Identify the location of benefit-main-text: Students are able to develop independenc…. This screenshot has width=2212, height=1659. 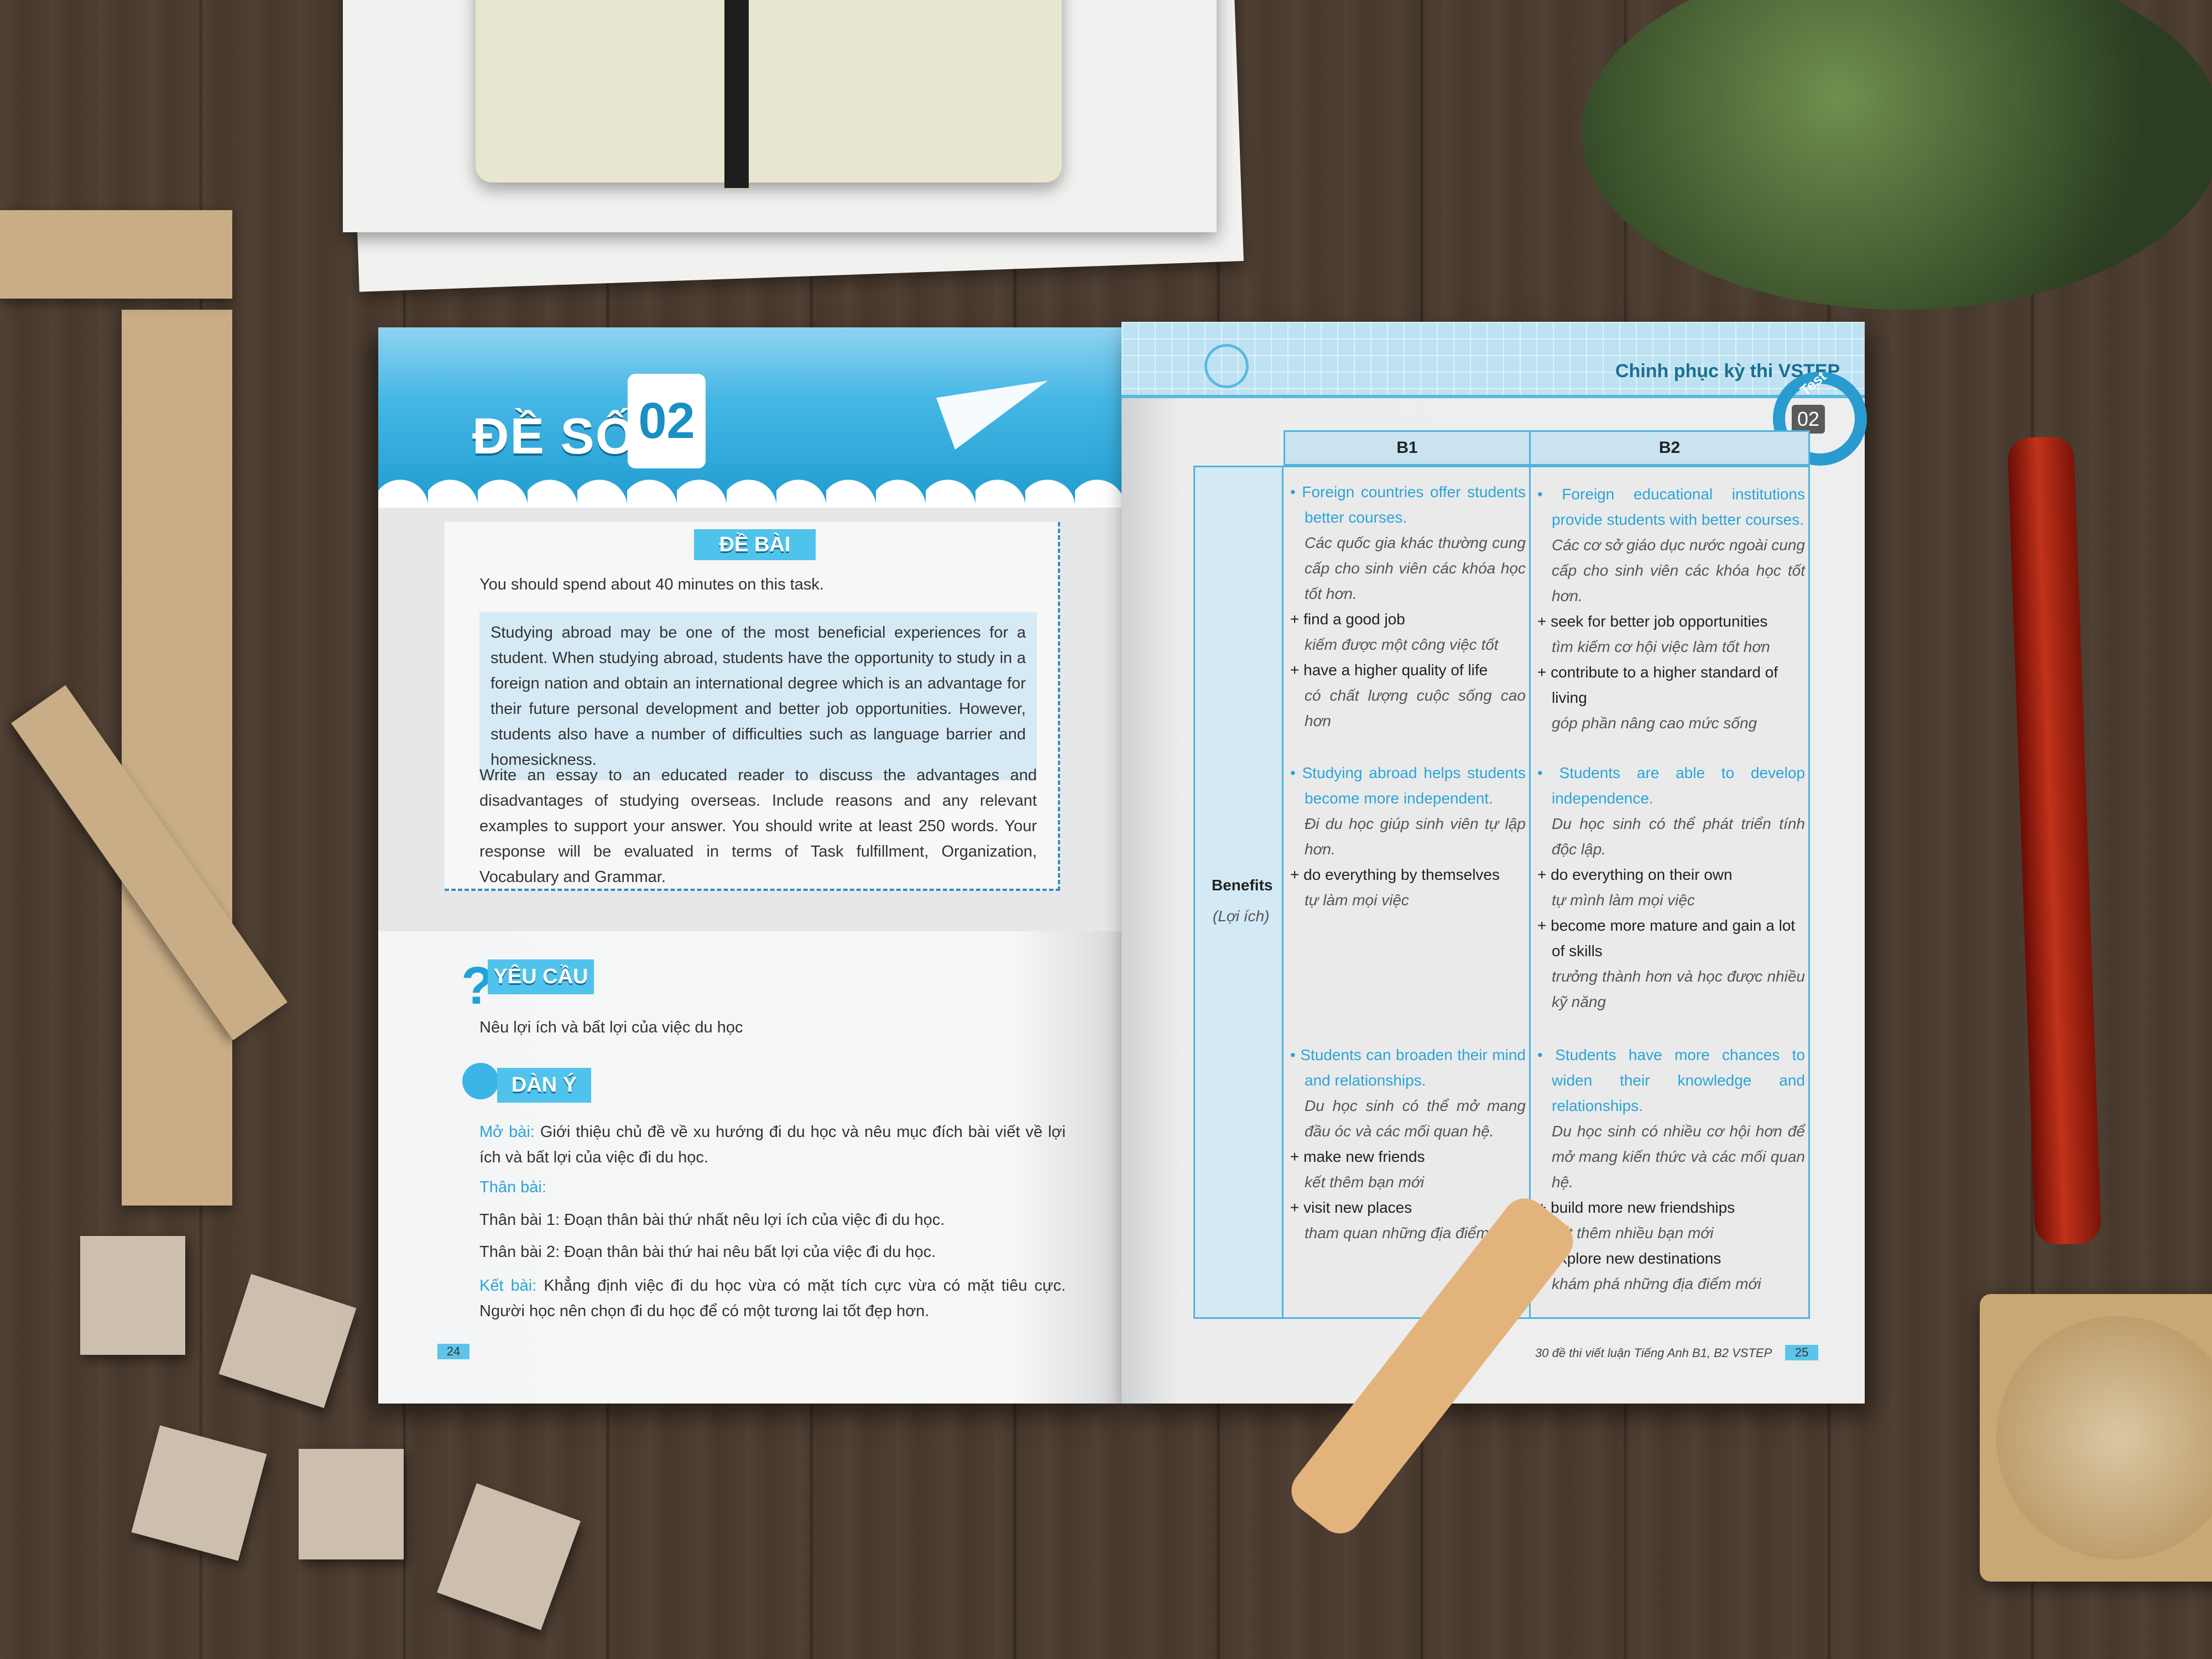
(1679, 786).